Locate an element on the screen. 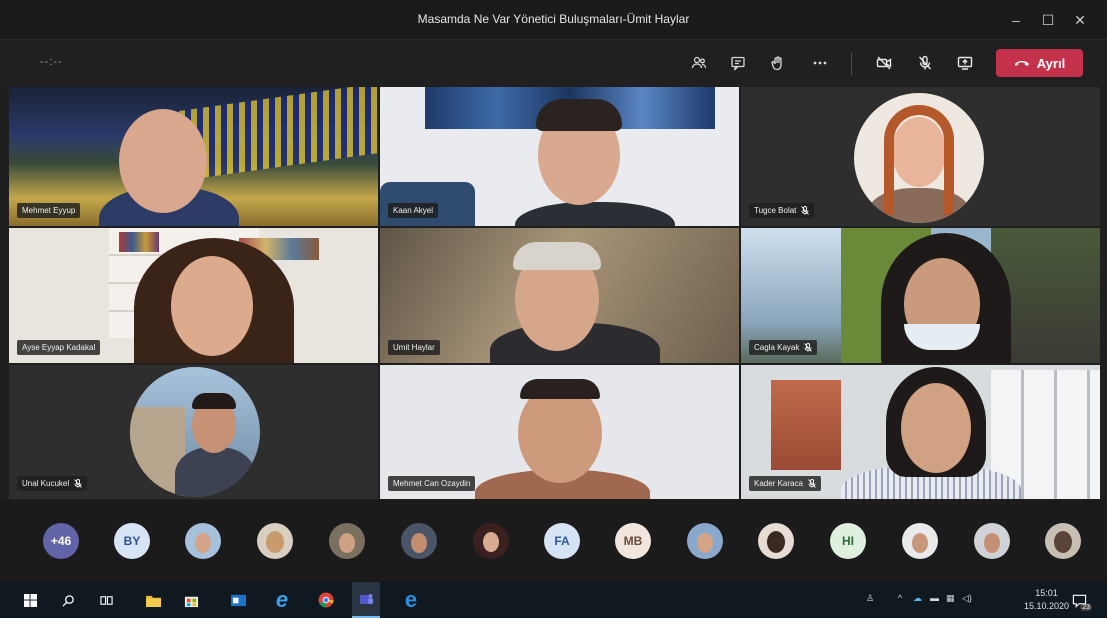  video-tile: Mehmet Eyyup is located at coordinates (193, 156).